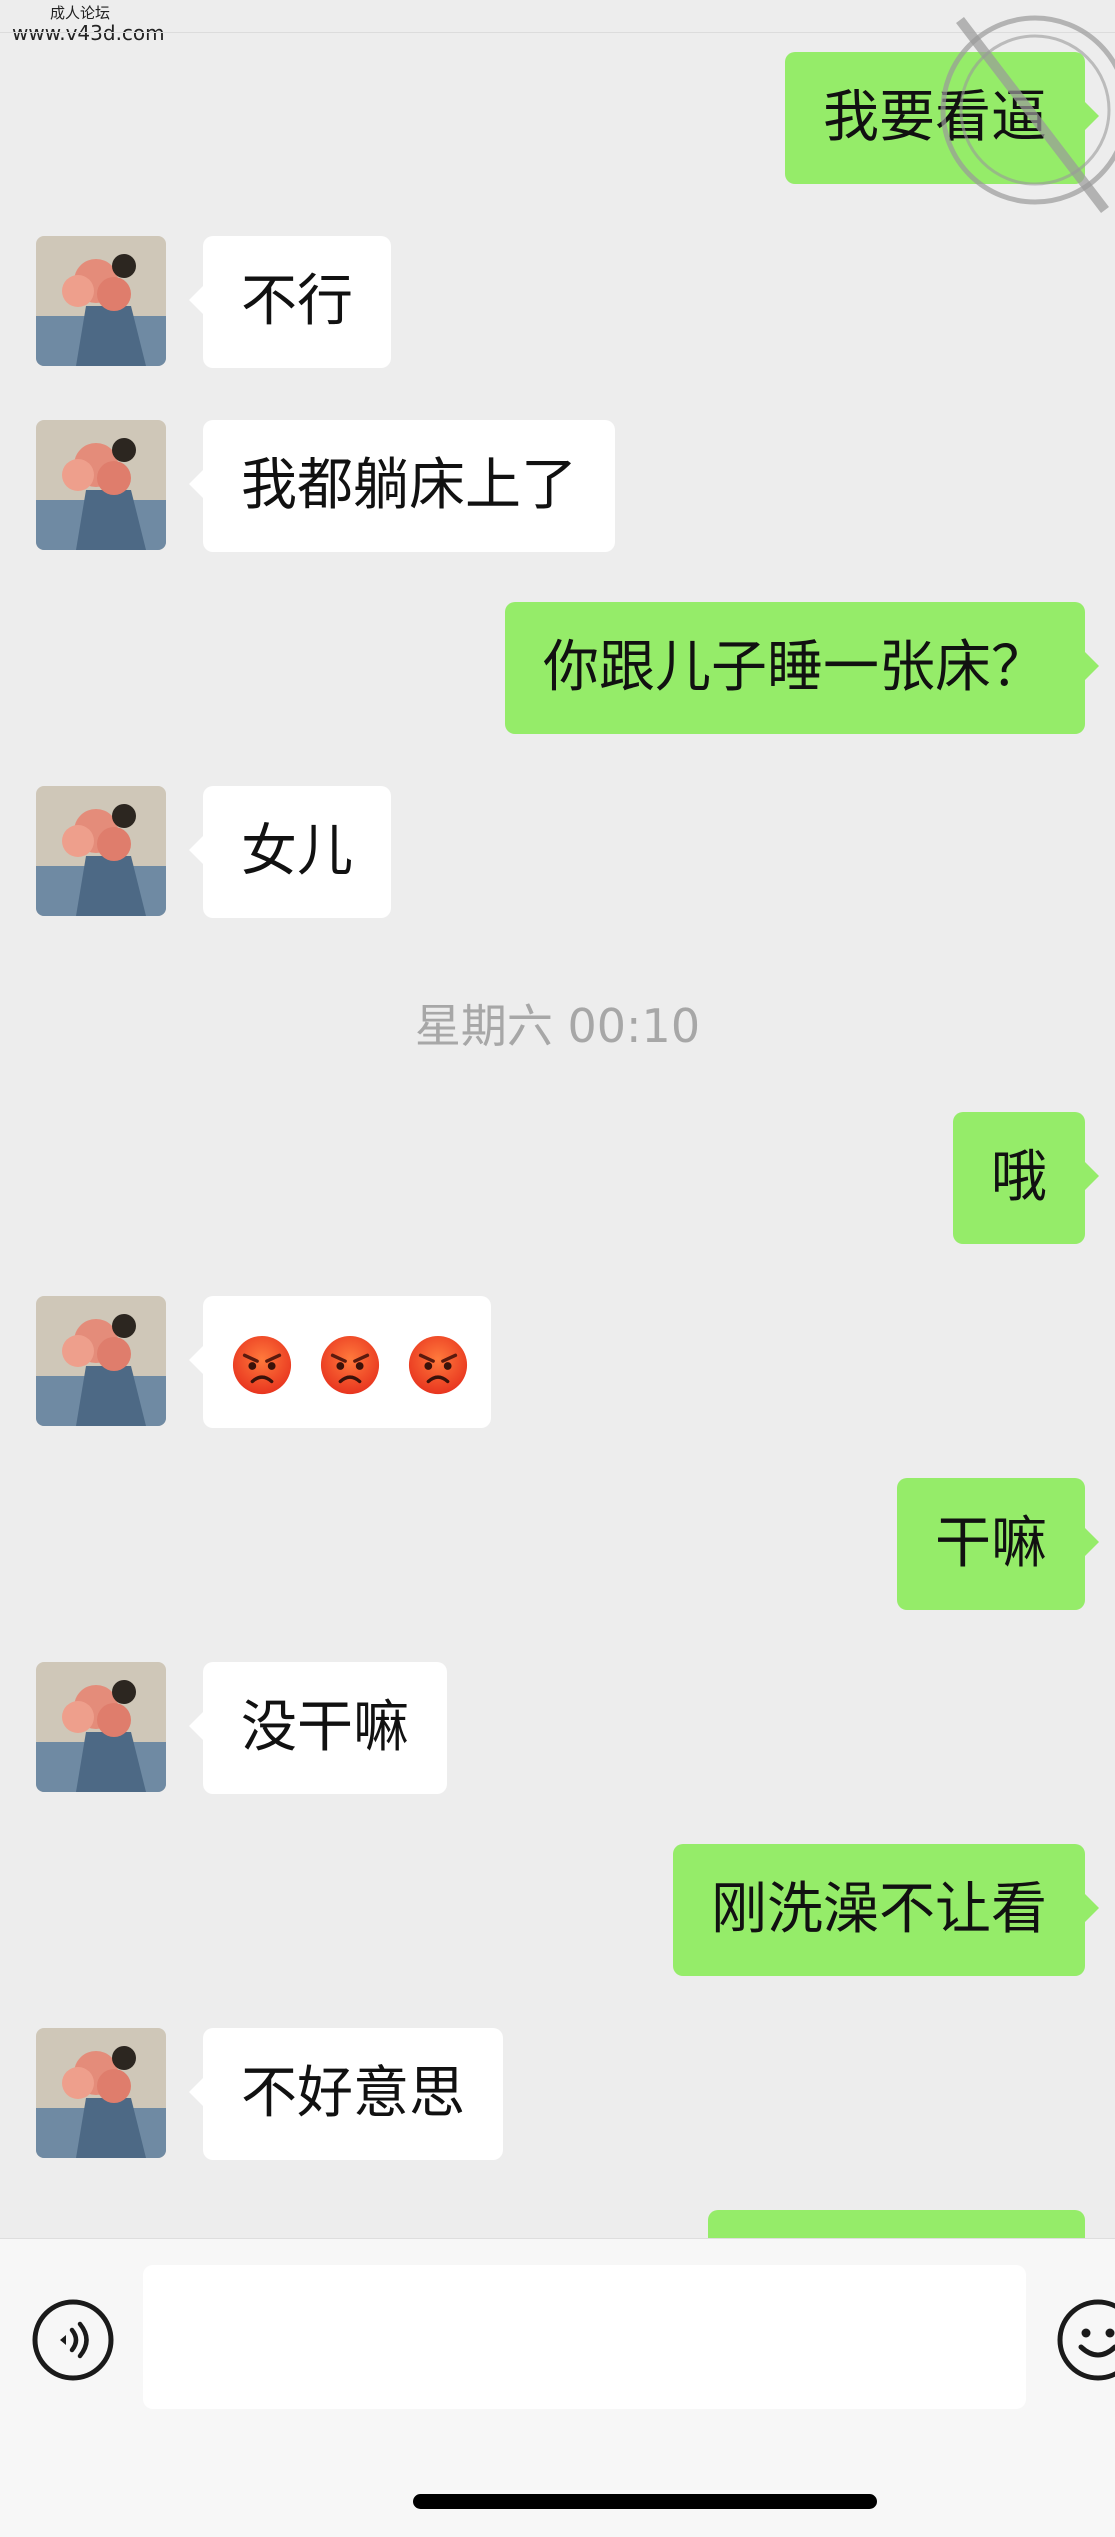  What do you see at coordinates (409, 485) in the screenshot?
I see `message-text: 我都躺床上了` at bounding box center [409, 485].